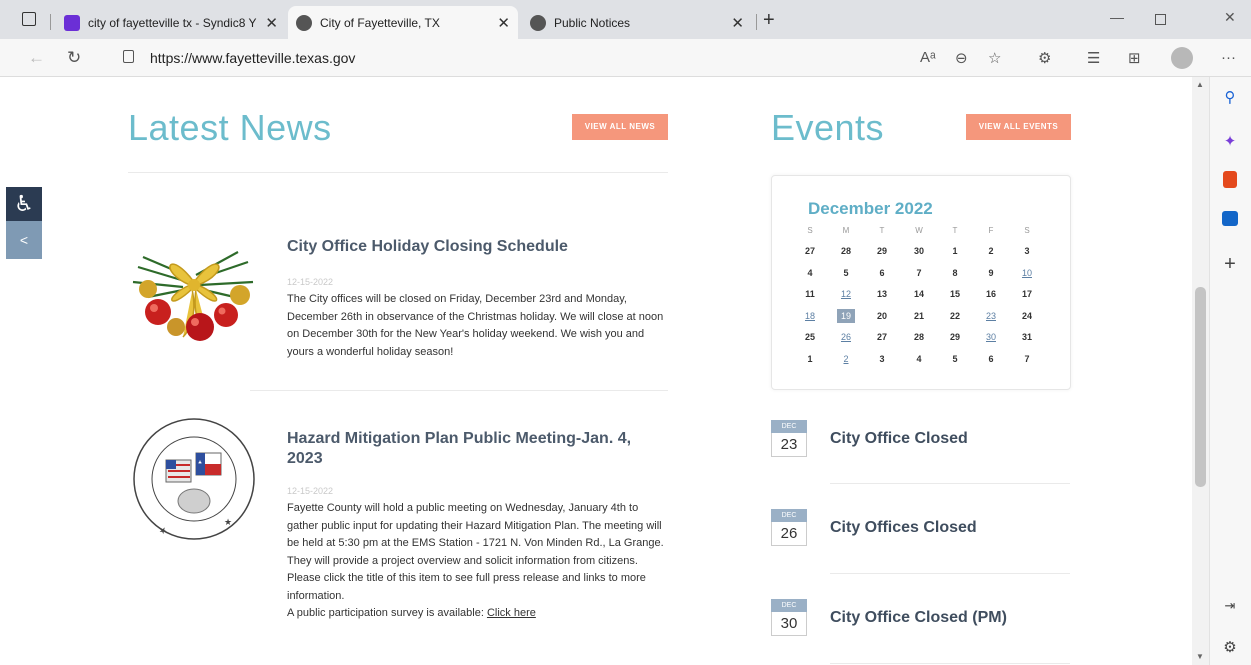 This screenshot has height=665, width=1251. I want to click on add-sidebar-app-icon: +, so click(1230, 264).